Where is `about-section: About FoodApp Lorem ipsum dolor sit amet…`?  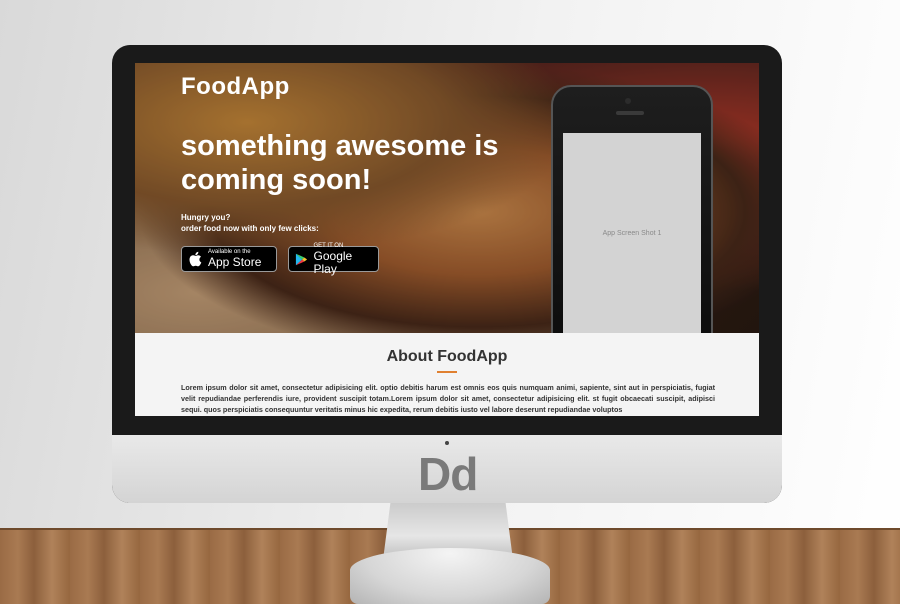 about-section: About FoodApp Lorem ipsum dolor sit amet… is located at coordinates (447, 374).